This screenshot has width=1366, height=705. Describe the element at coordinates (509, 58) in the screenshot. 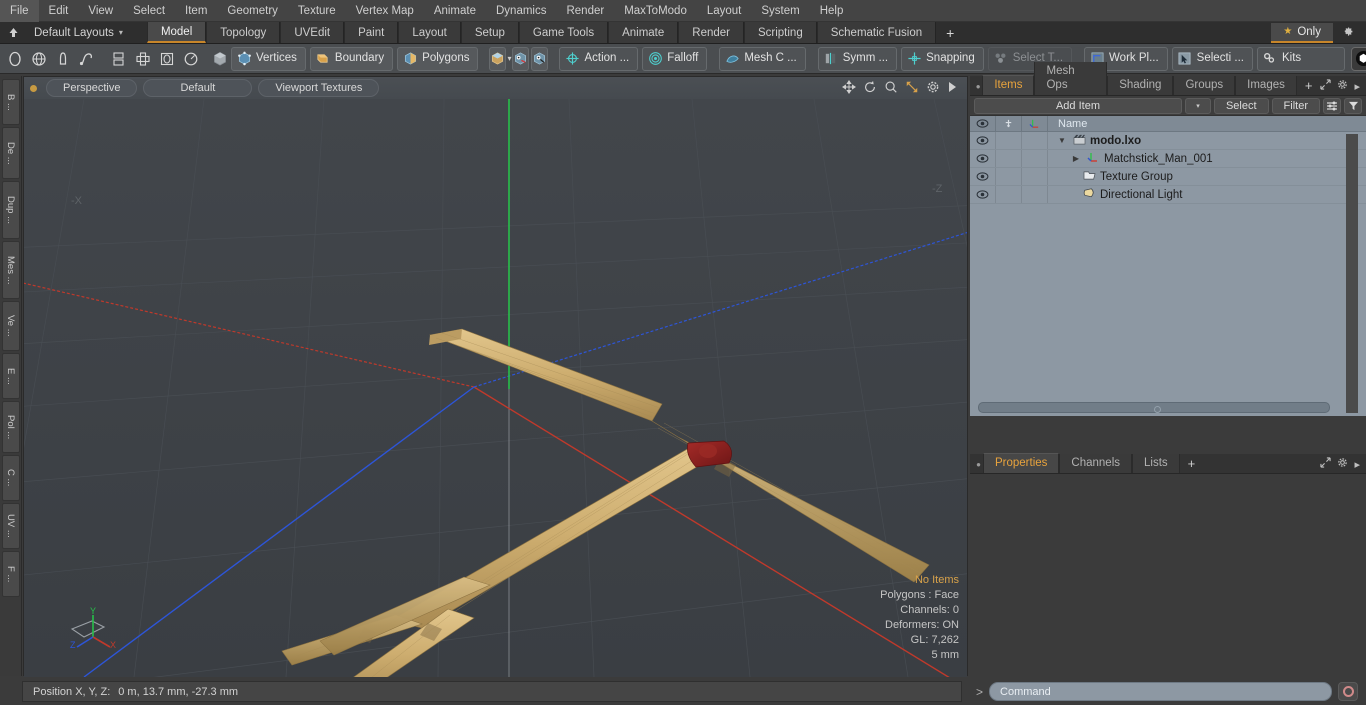

I see `chevron-down-icon: ▾` at that location.